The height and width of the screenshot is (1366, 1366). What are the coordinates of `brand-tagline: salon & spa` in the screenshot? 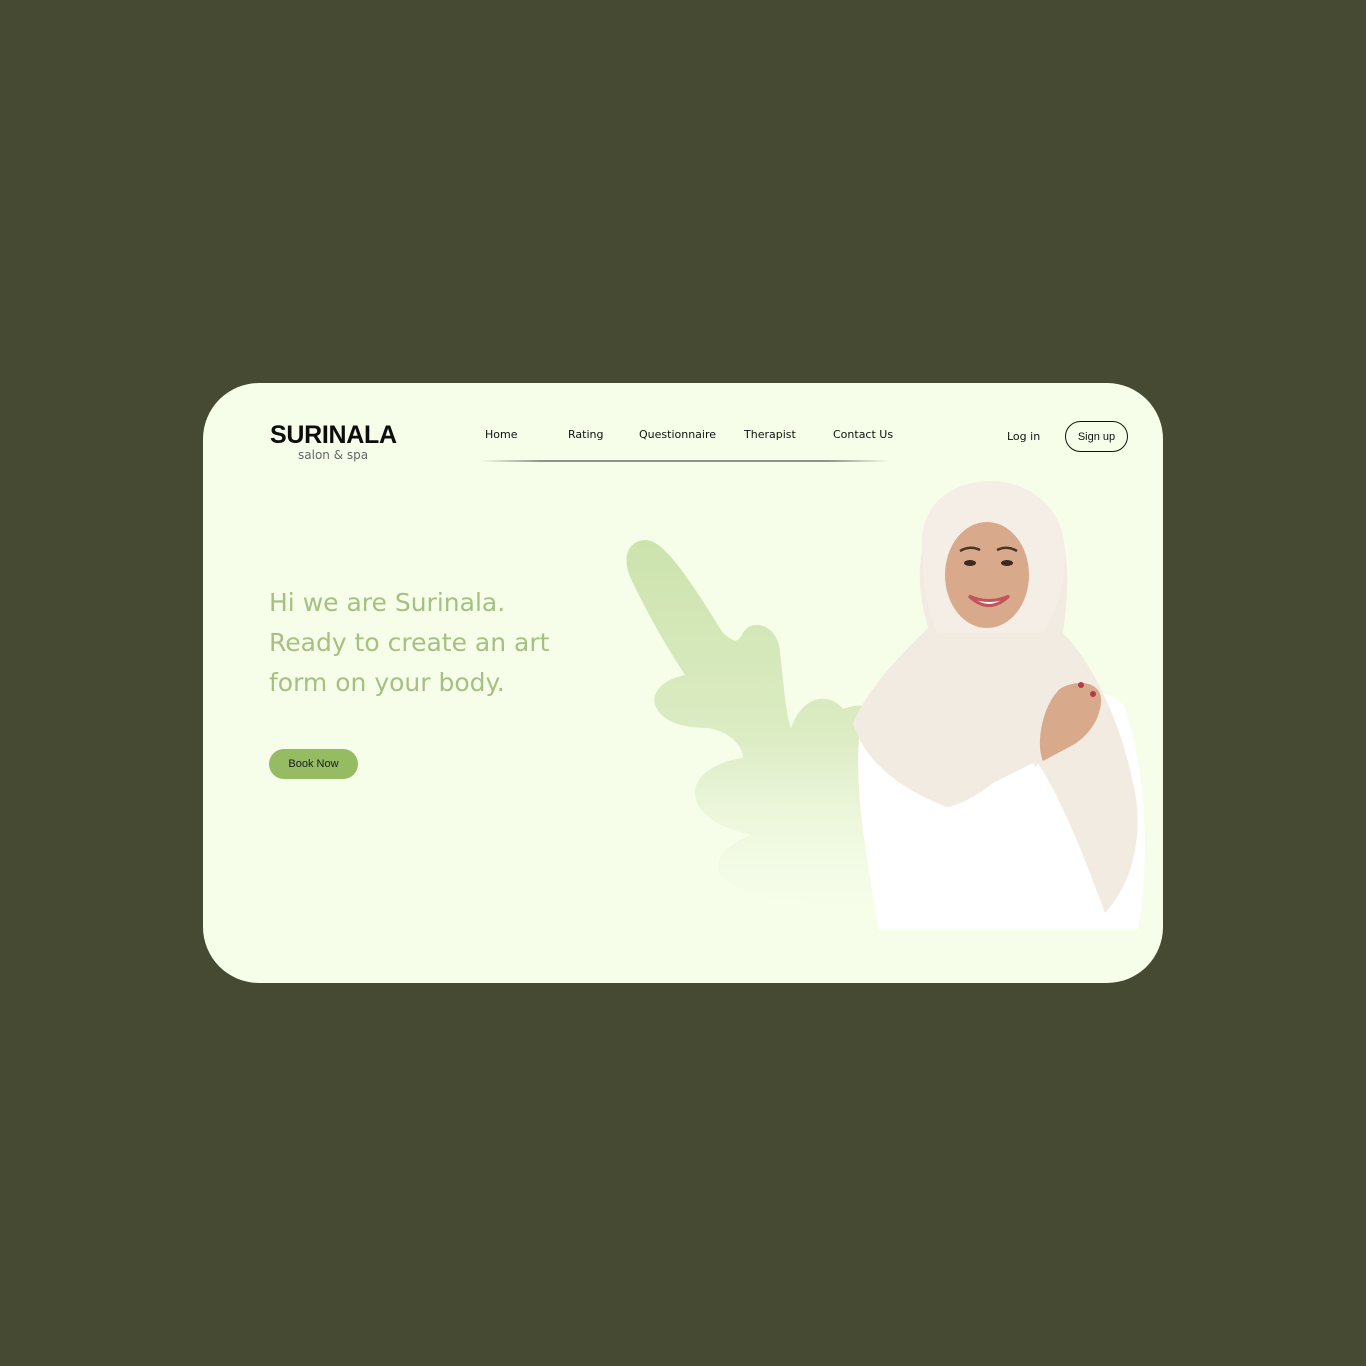 It's located at (333, 455).